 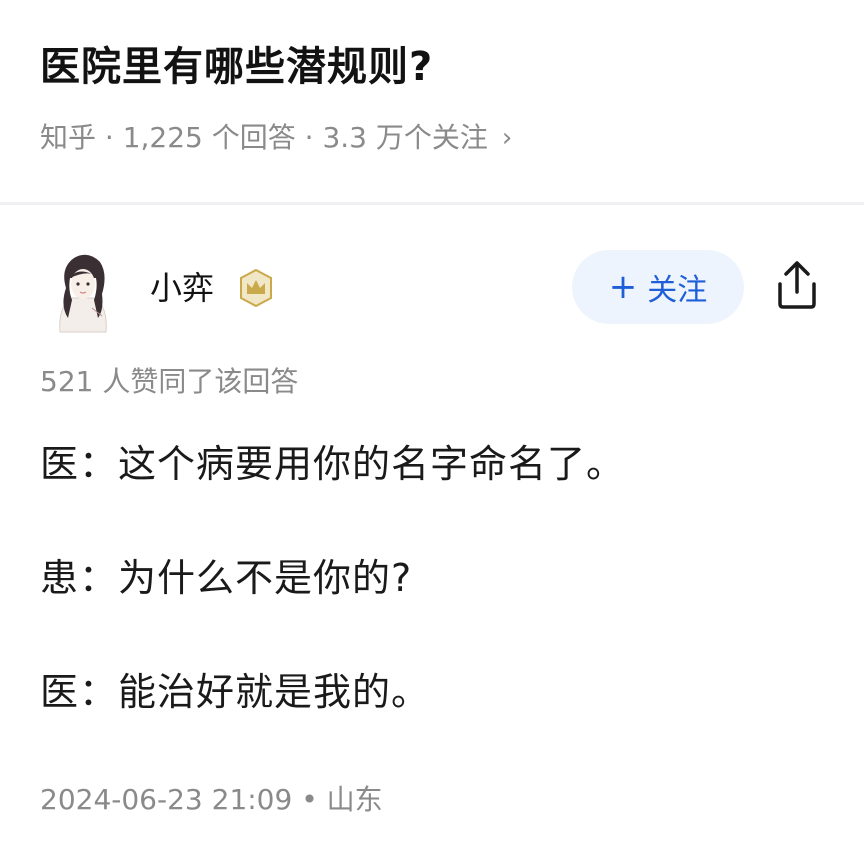 I want to click on plus-icon: +, so click(x=623, y=287).